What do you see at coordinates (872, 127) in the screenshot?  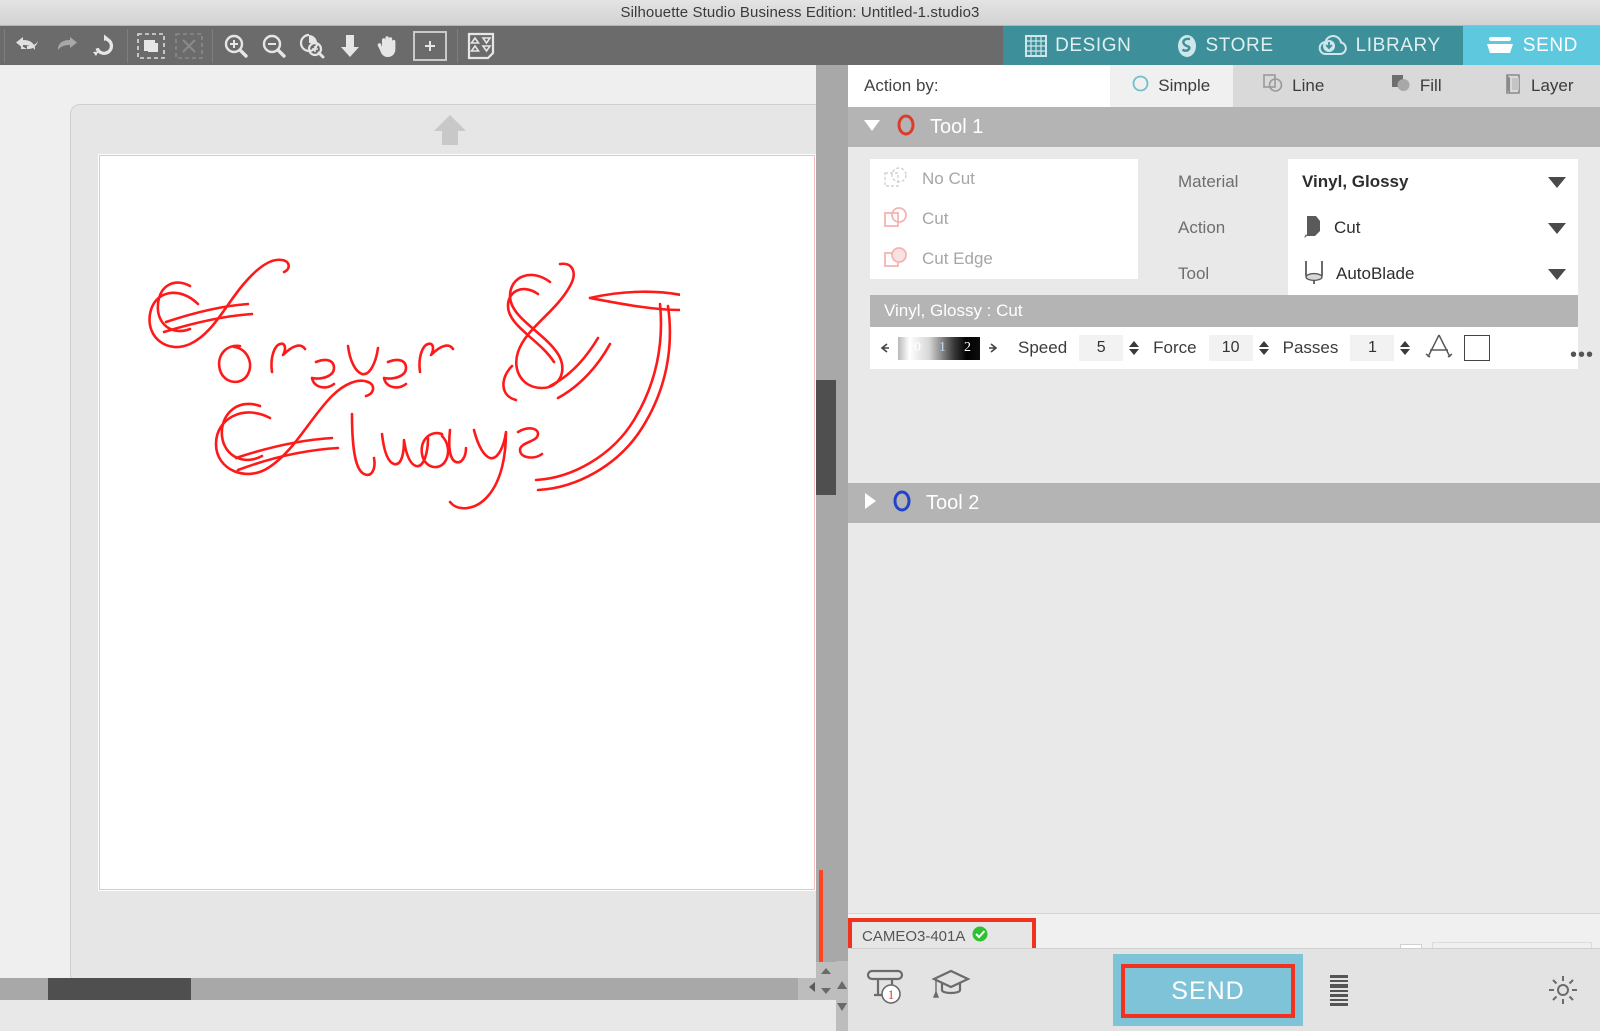 I see `tool1-collapse-triangle-icon` at bounding box center [872, 127].